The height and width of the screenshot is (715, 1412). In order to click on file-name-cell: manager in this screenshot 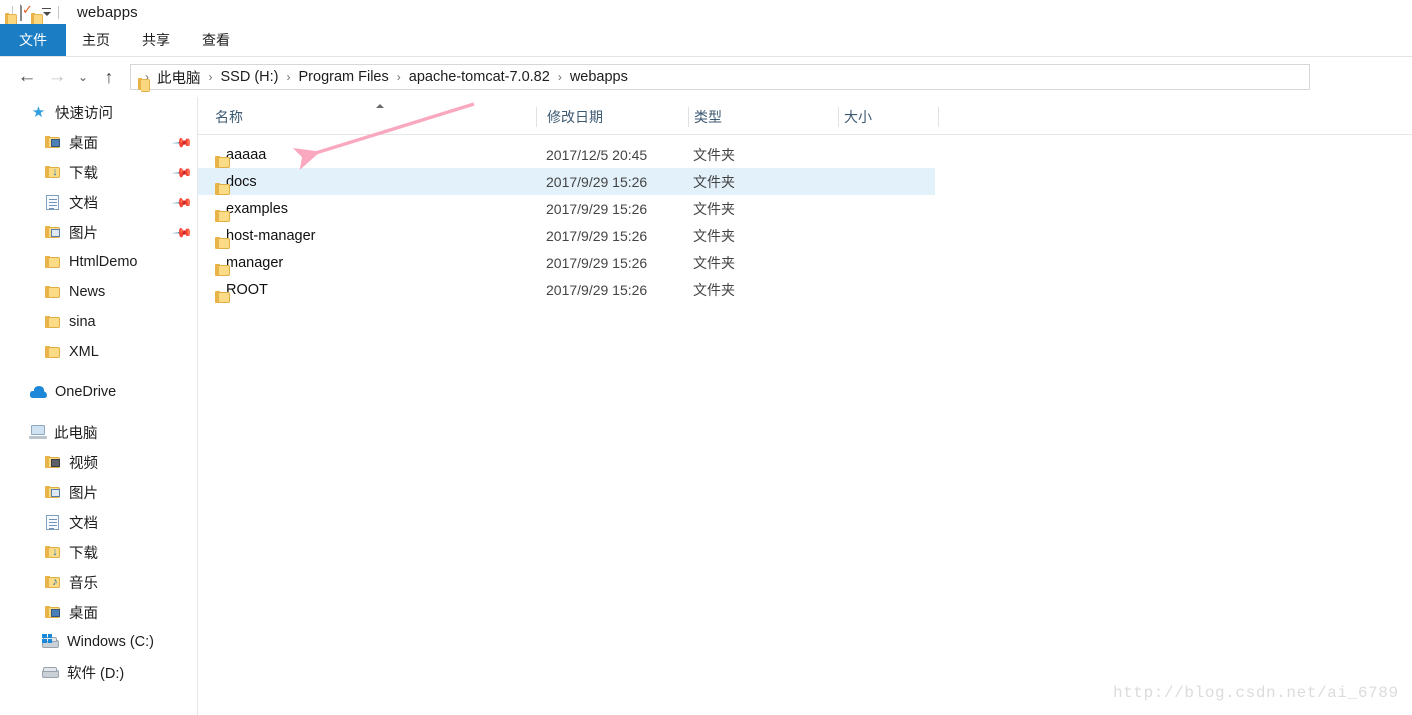, I will do `click(249, 265)`.